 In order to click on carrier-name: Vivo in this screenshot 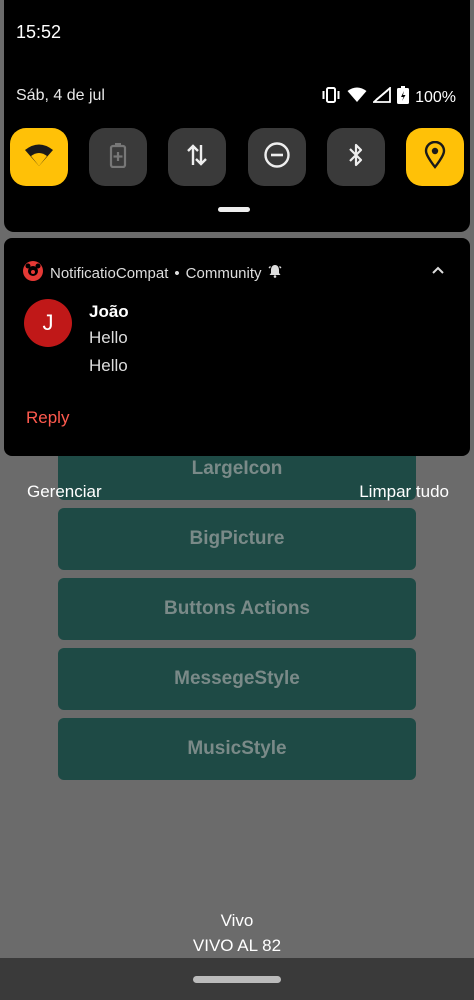, I will do `click(237, 920)`.